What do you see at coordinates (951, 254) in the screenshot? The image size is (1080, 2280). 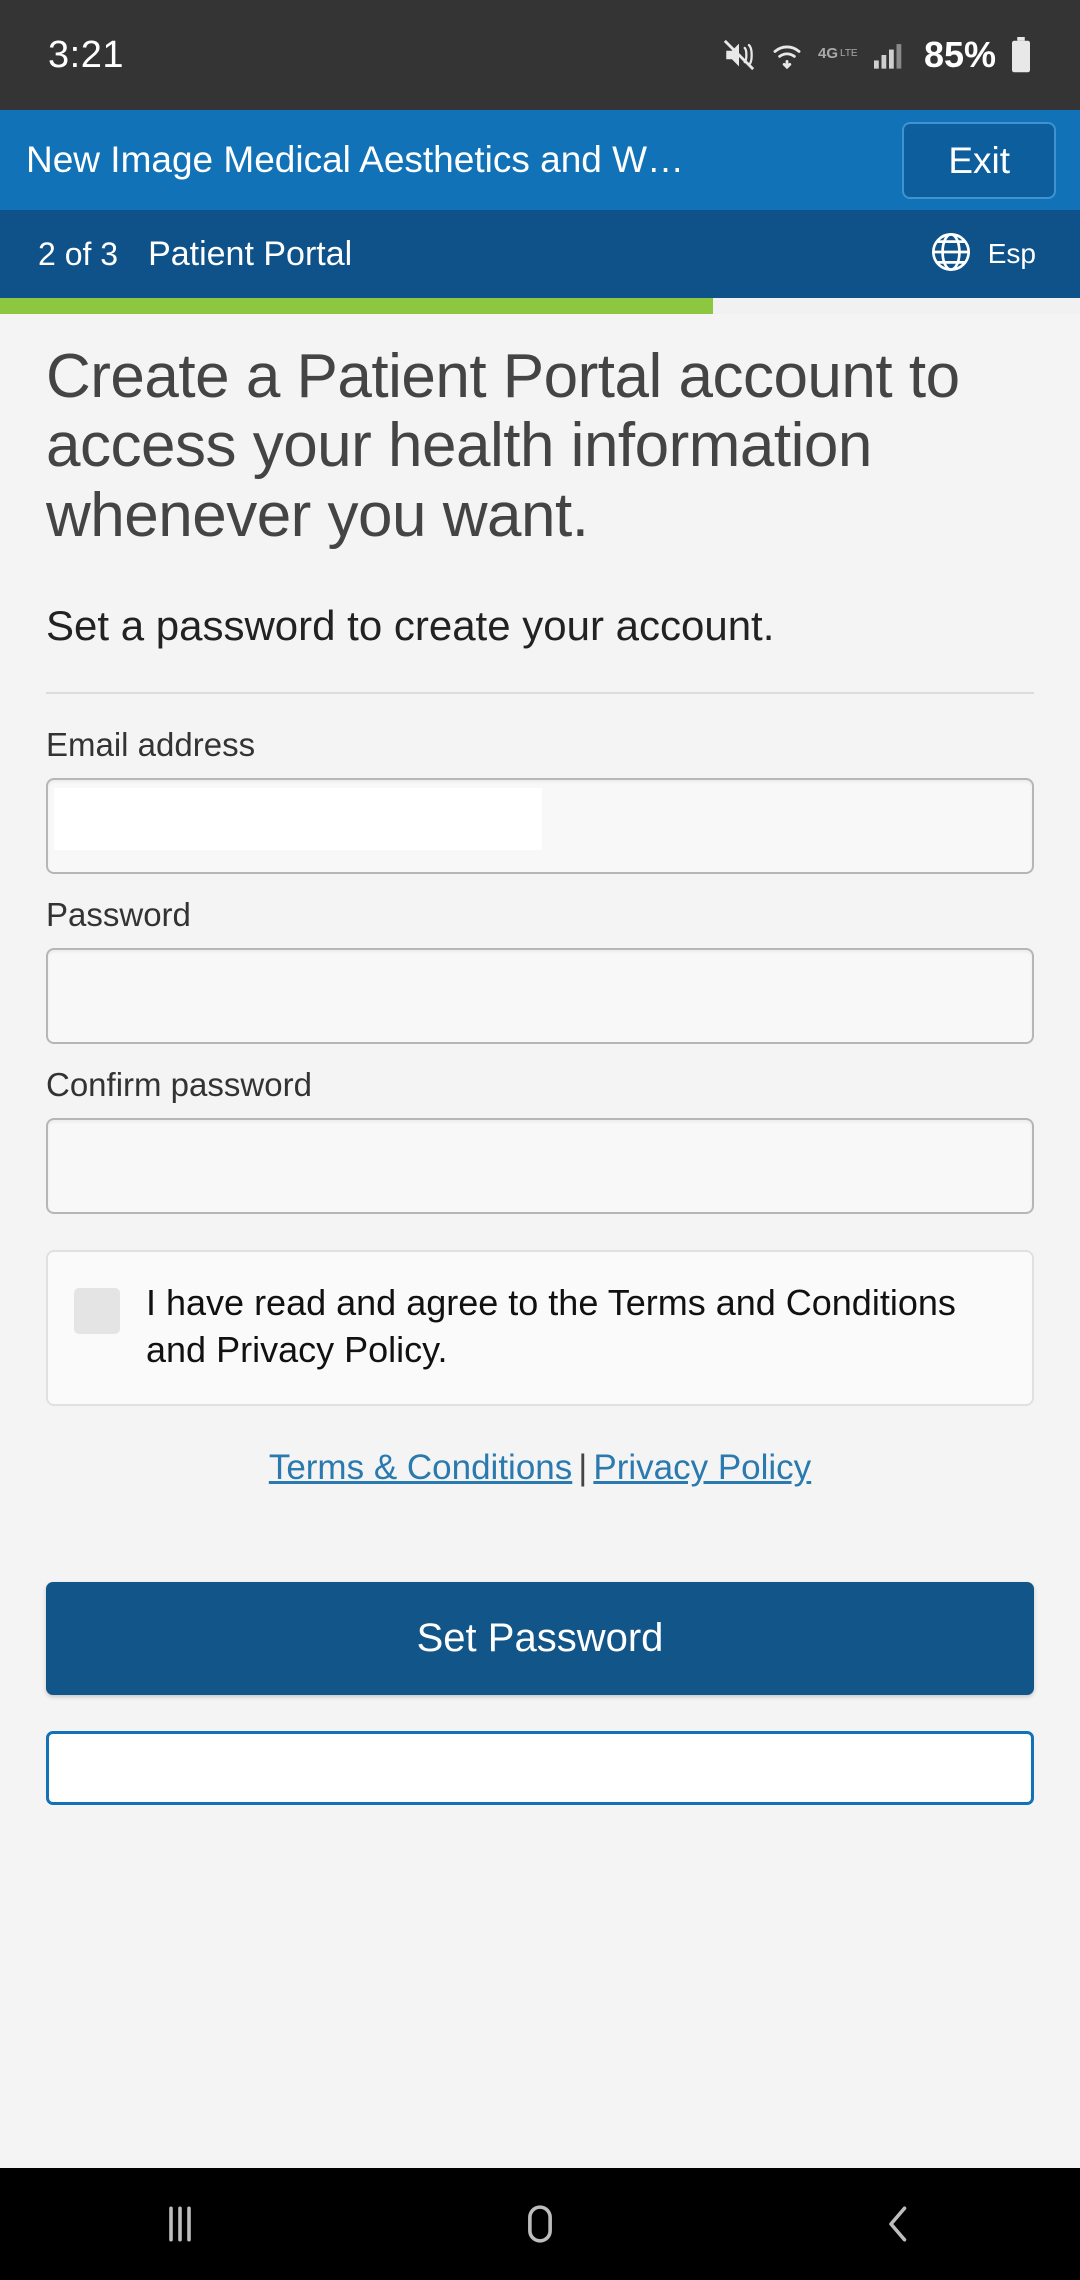 I see `globe-icon` at bounding box center [951, 254].